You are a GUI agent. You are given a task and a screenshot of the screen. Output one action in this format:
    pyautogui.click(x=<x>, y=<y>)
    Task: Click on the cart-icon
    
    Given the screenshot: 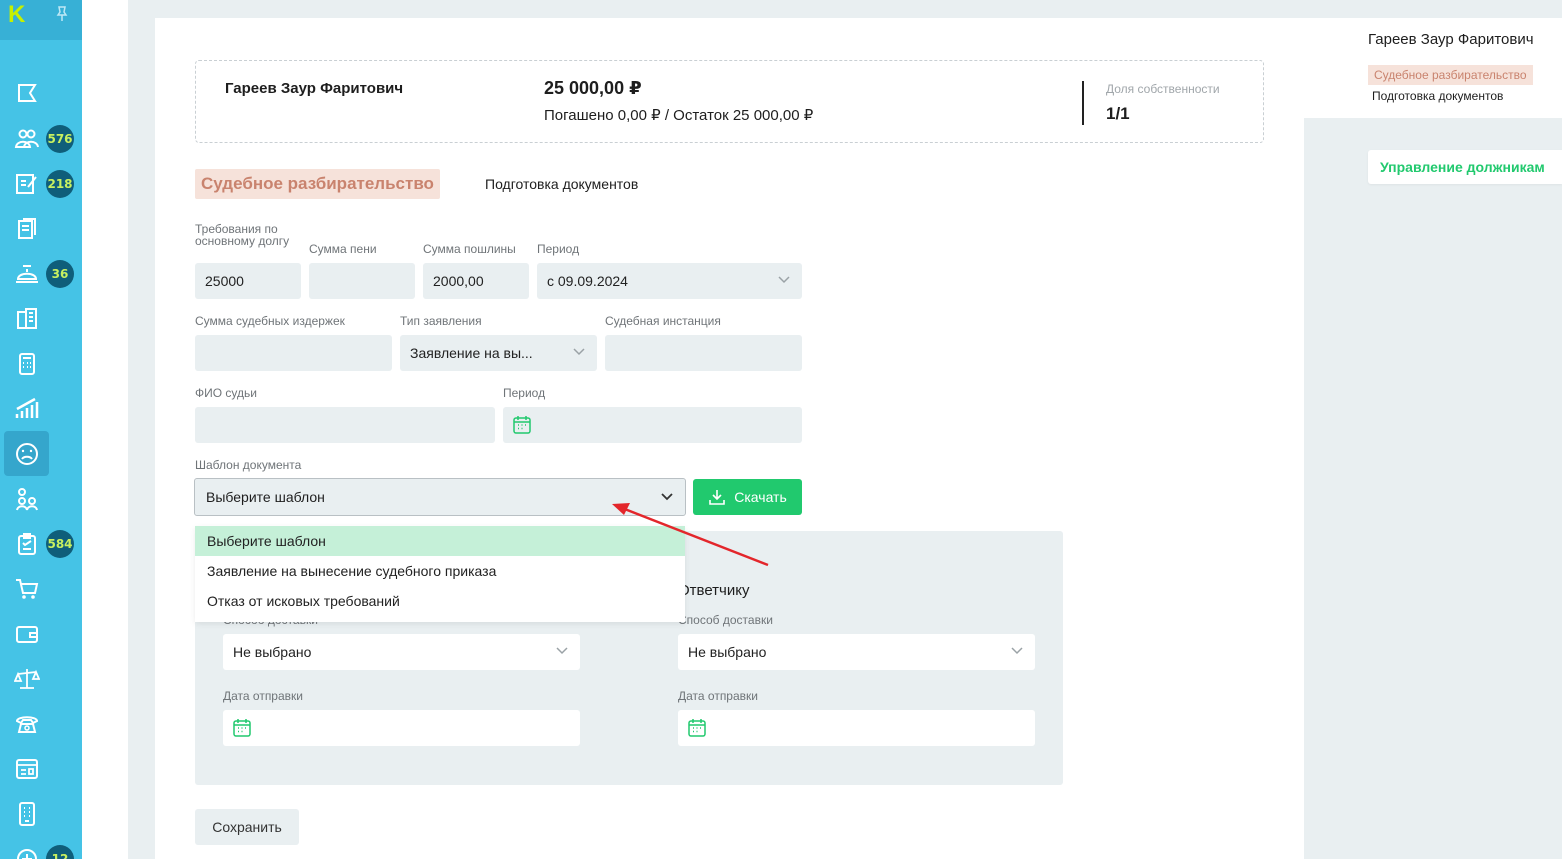 What is the action you would take?
    pyautogui.click(x=26, y=588)
    